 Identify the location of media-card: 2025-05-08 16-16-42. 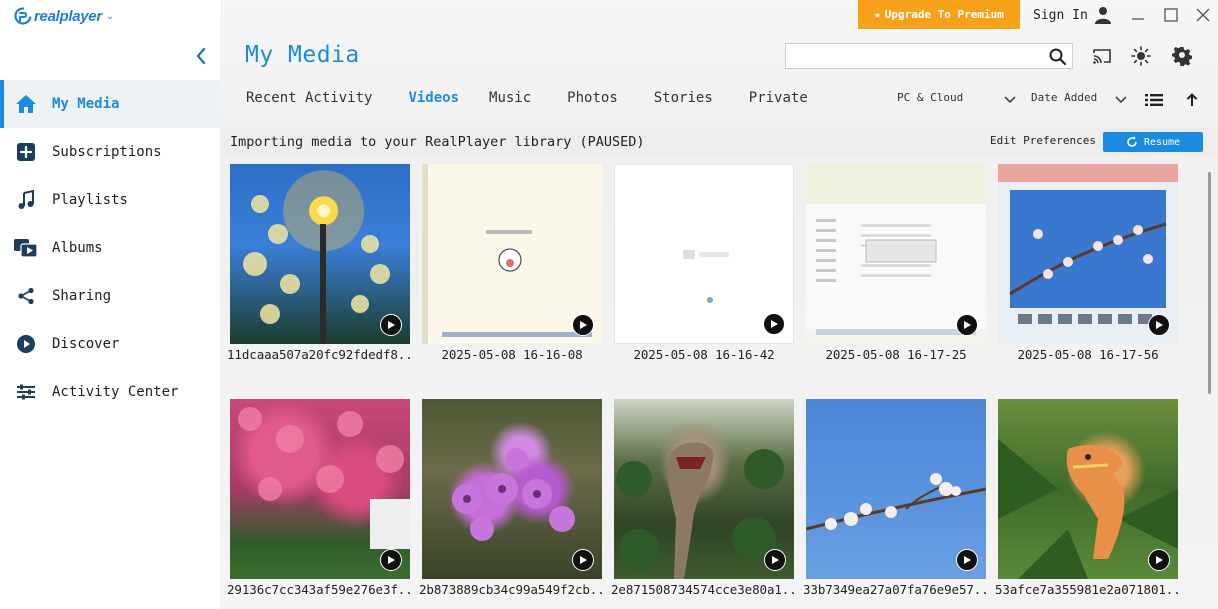
(704, 263).